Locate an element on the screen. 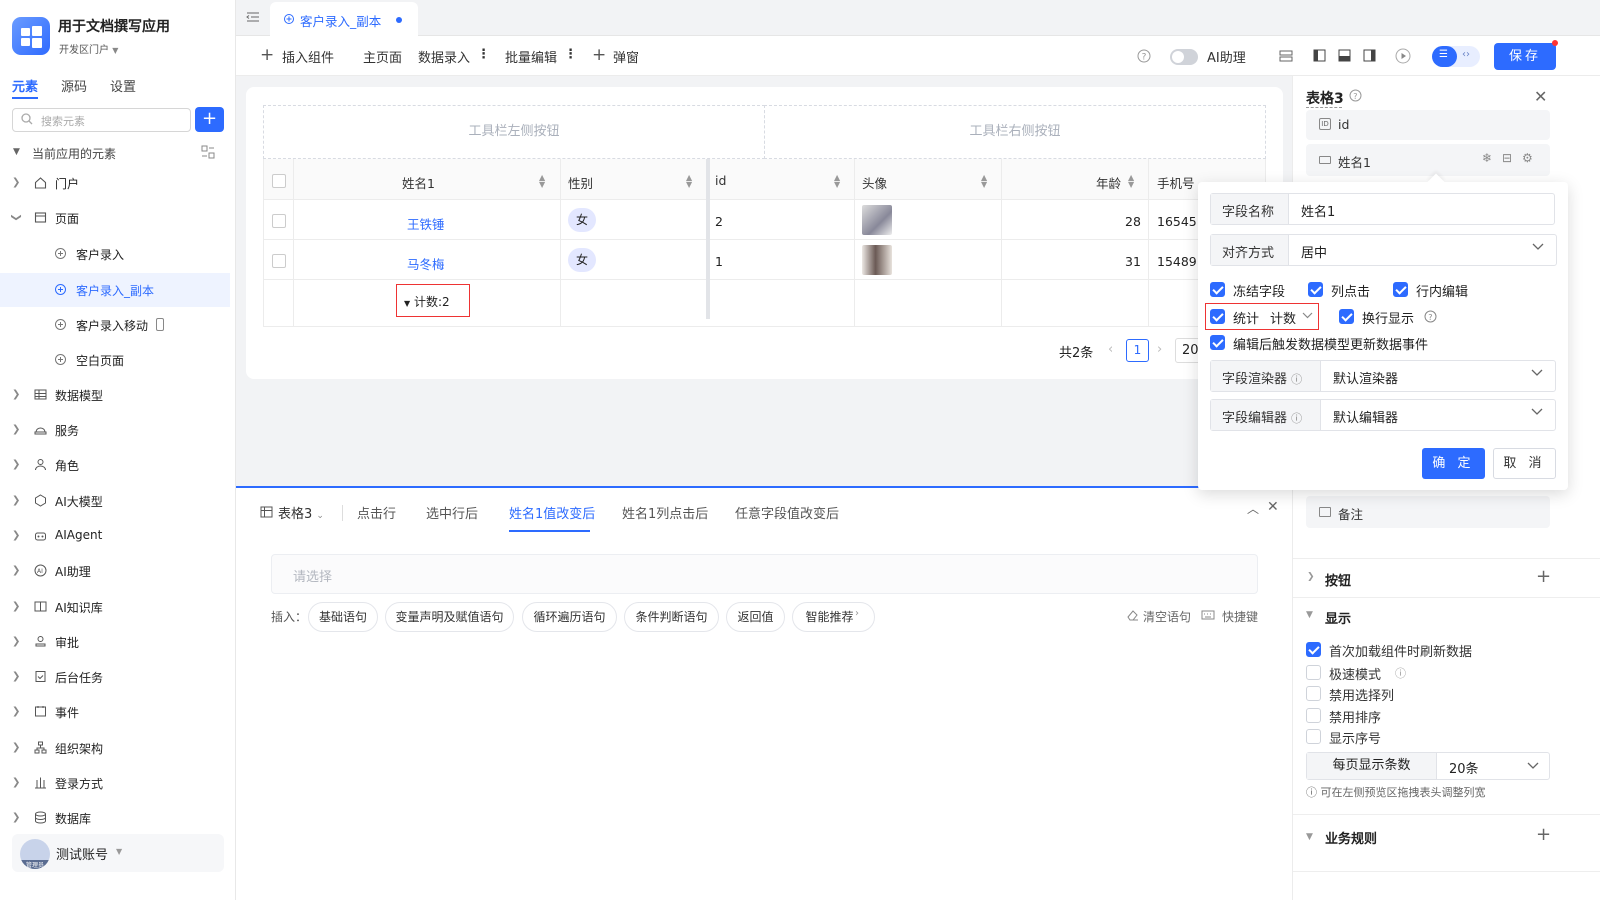 This screenshot has width=1600, height=900. data-entry-button: 数据录入 is located at coordinates (444, 56).